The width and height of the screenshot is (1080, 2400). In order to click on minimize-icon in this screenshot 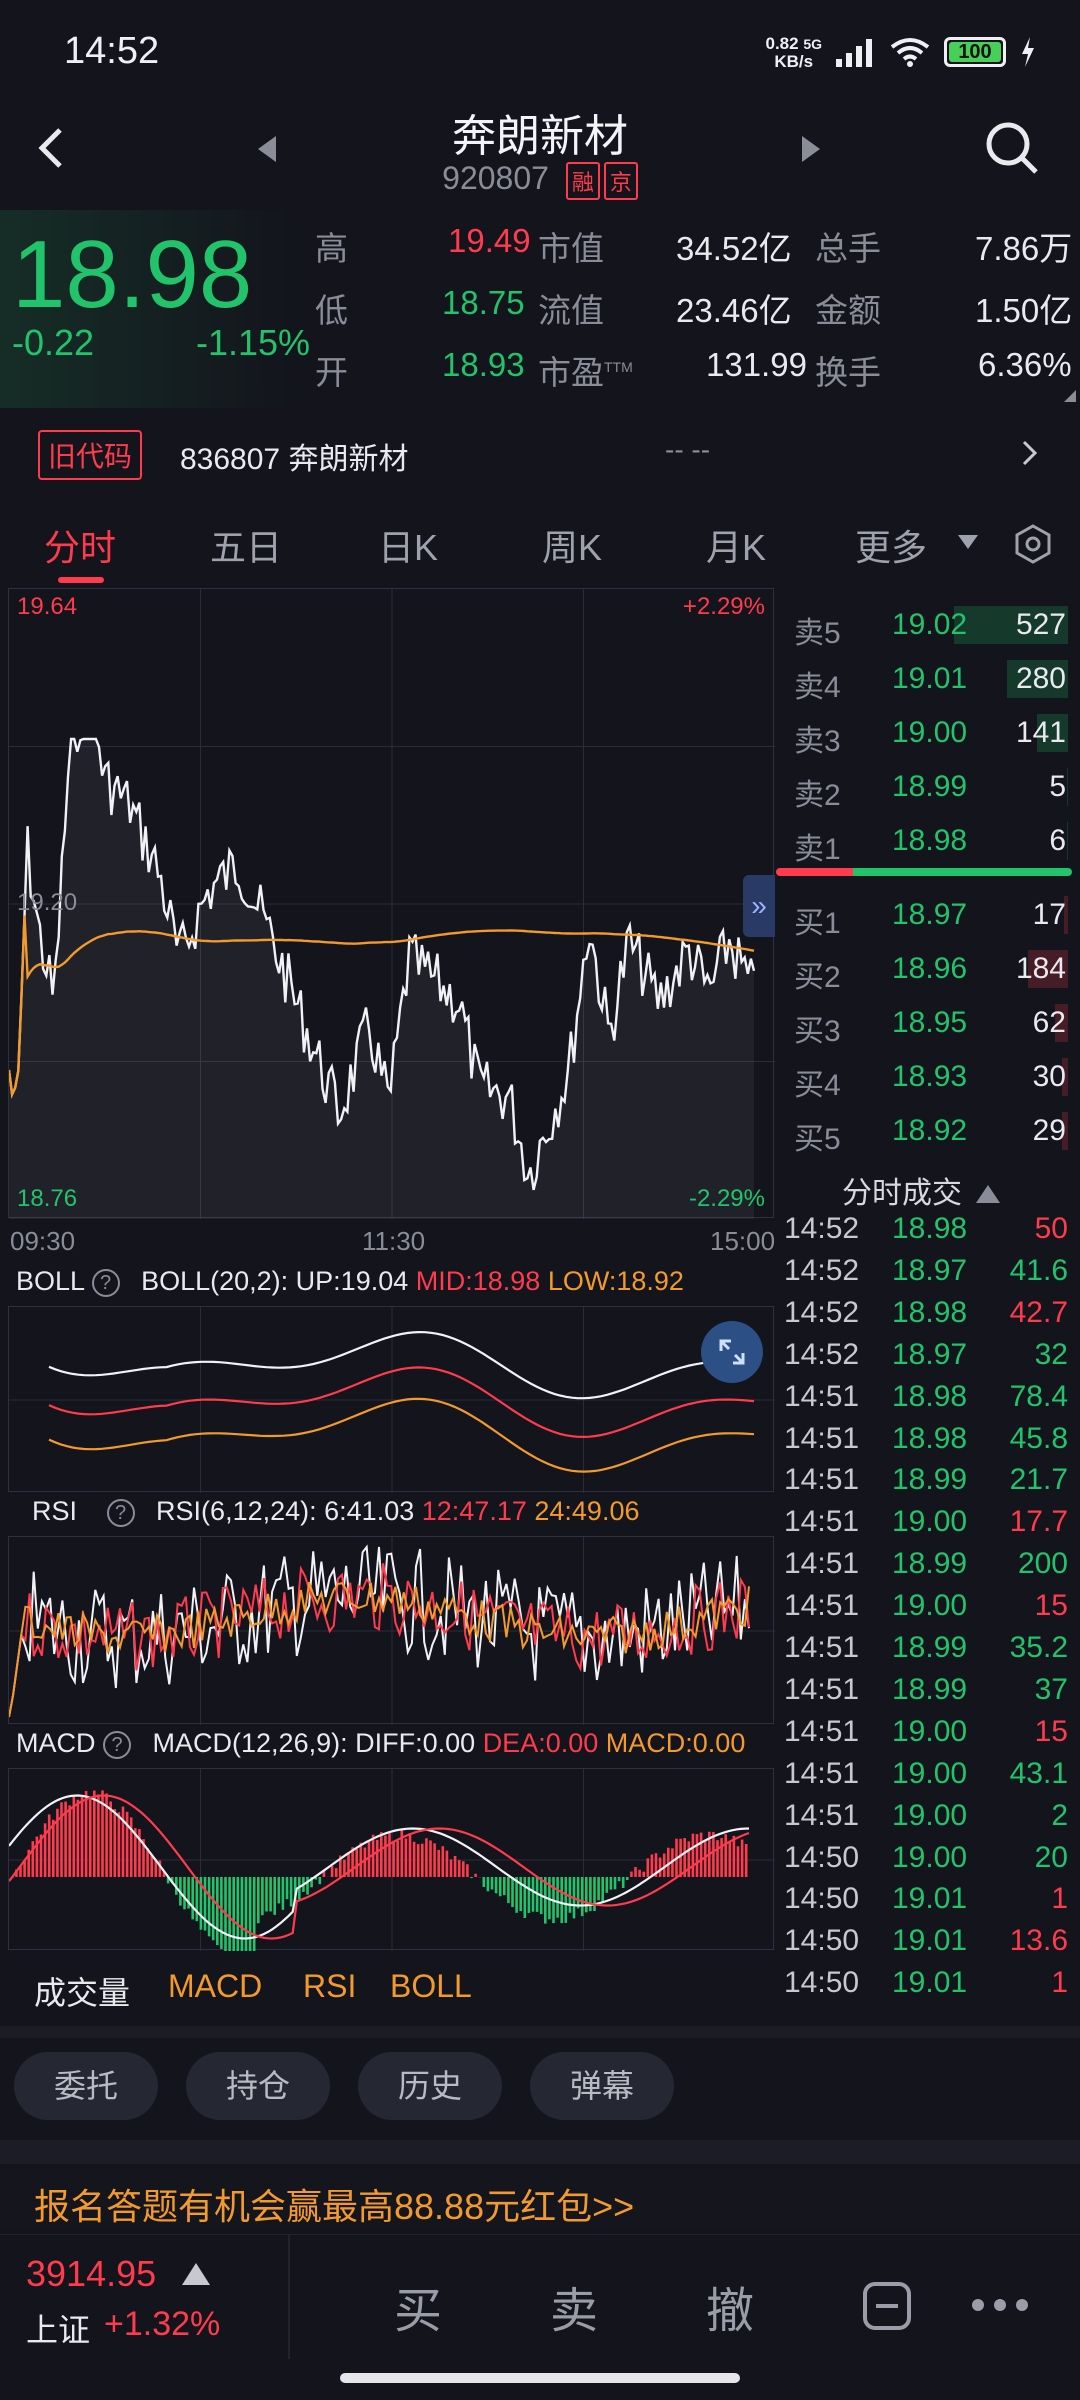, I will do `click(887, 2306)`.